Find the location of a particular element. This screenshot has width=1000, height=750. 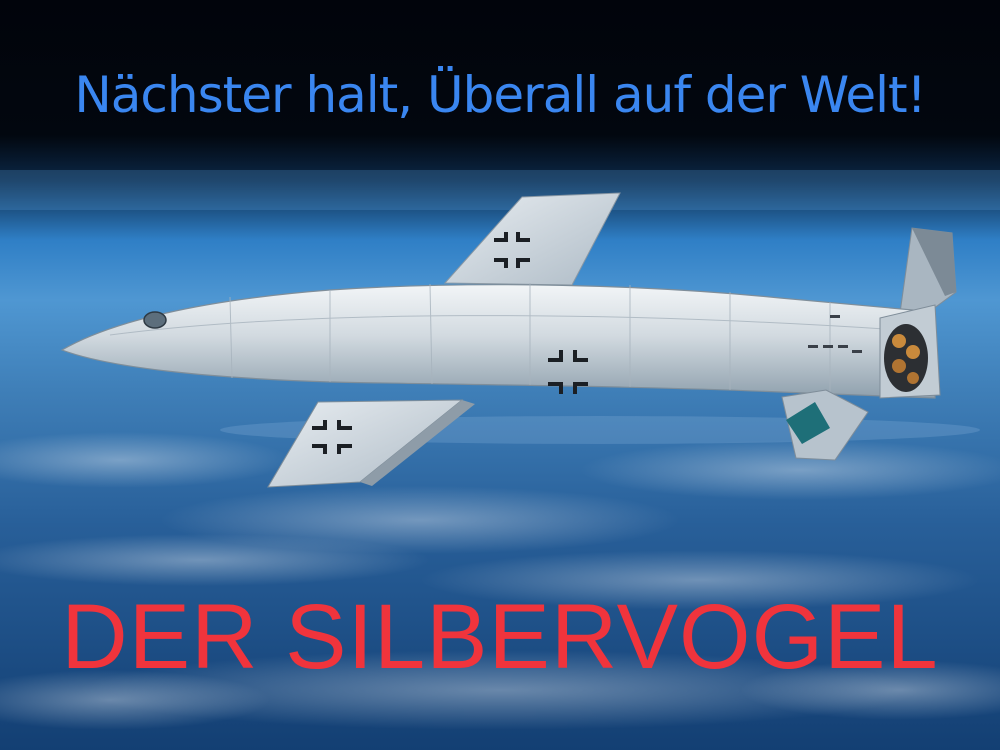

roundel-icon is located at coordinates (155, 320).